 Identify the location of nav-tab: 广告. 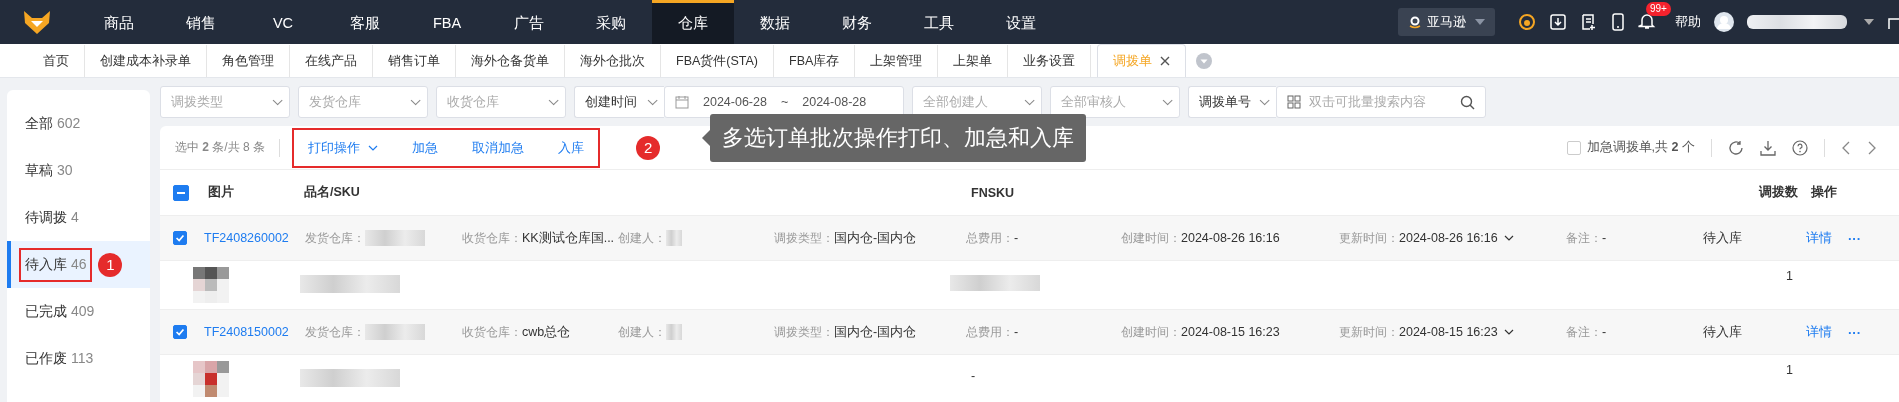
(529, 22).